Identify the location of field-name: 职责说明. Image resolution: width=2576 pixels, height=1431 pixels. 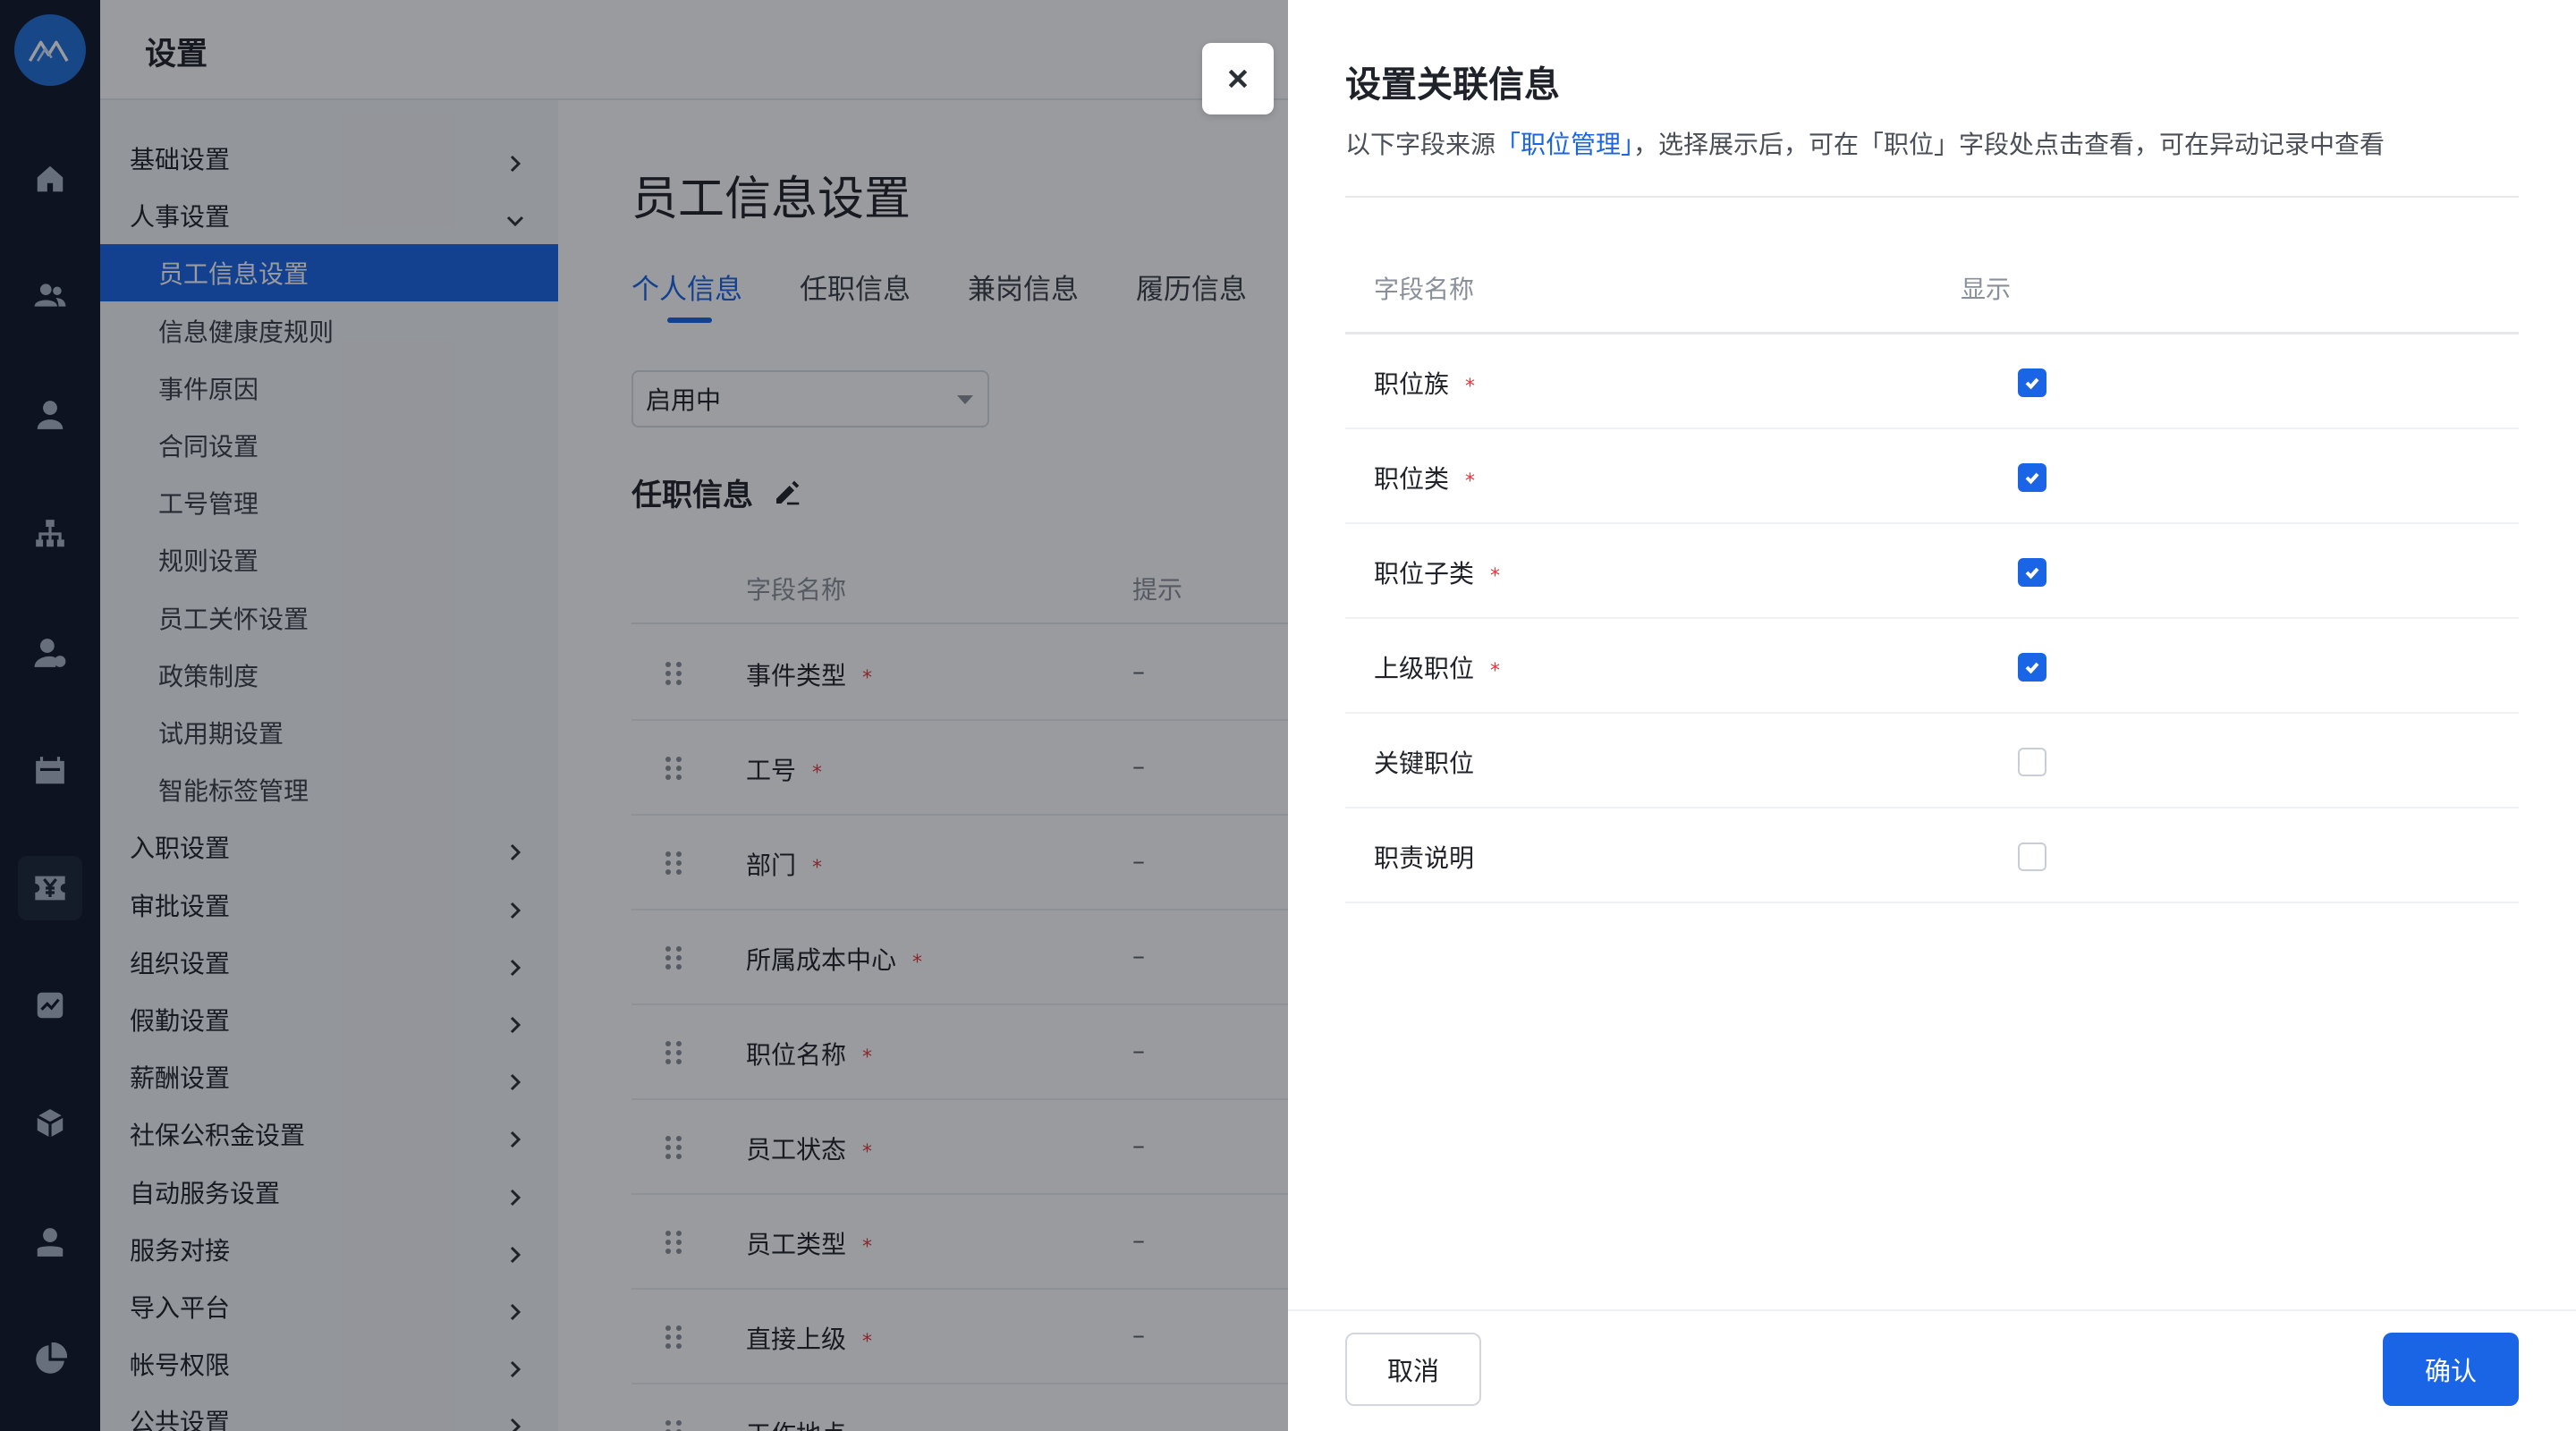
(1432, 857).